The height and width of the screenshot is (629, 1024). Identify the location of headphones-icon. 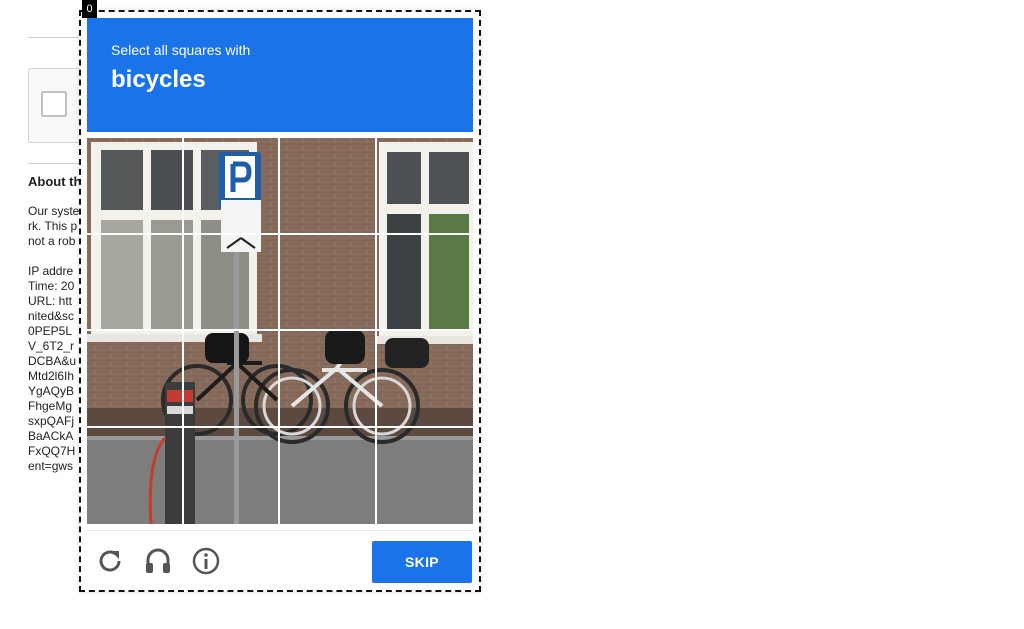
(158, 561).